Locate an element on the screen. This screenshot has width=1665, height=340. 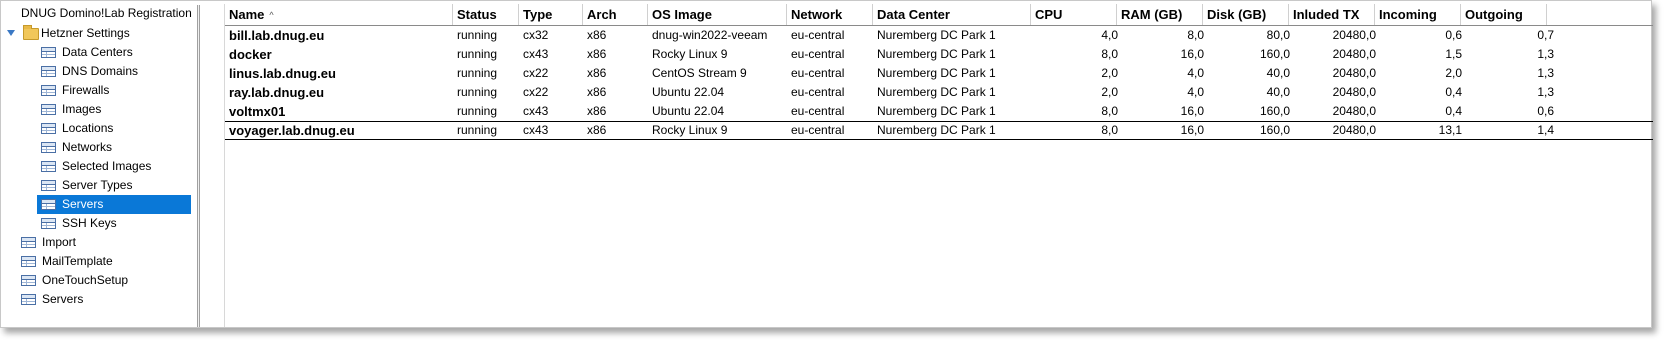
nav-item-servers-selected: Servers is located at coordinates (99, 204).